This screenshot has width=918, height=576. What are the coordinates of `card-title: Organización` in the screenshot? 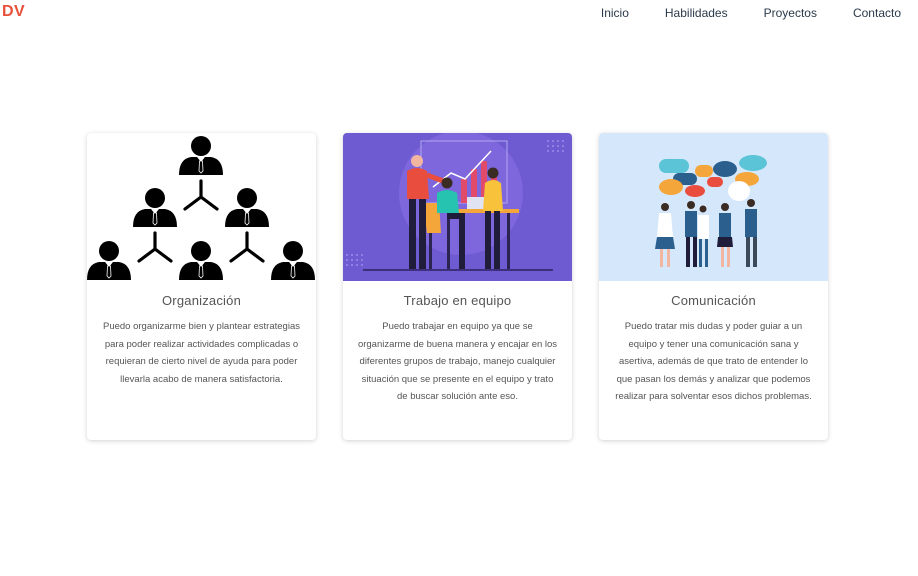 It's located at (201, 300).